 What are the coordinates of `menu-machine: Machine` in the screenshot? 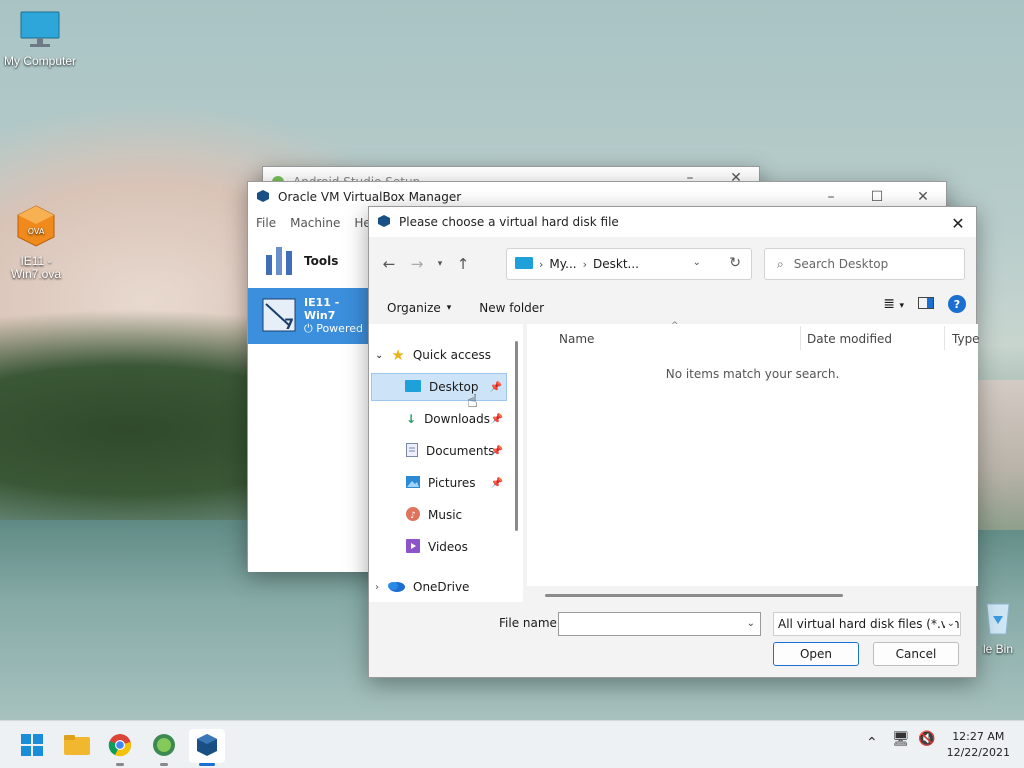 It's located at (315, 223).